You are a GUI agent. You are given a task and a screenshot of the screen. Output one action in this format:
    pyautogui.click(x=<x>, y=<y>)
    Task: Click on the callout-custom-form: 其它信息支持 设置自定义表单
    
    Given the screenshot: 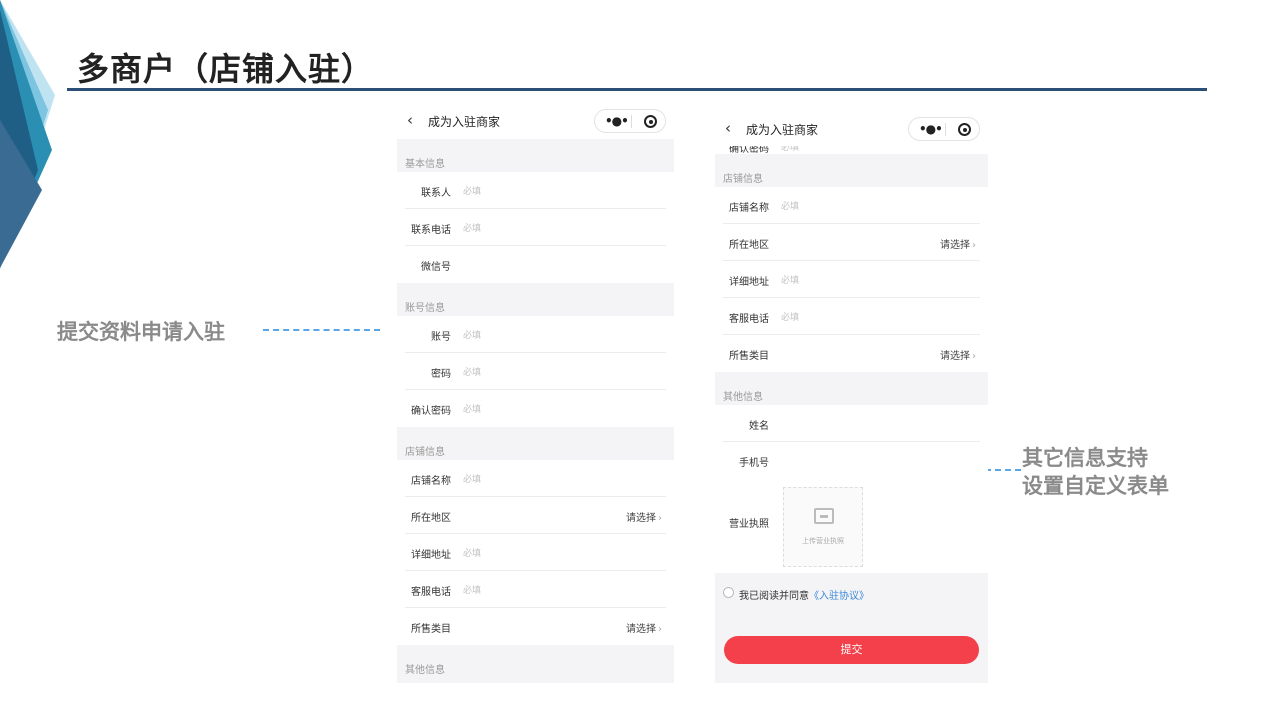 What is the action you would take?
    pyautogui.click(x=1095, y=472)
    